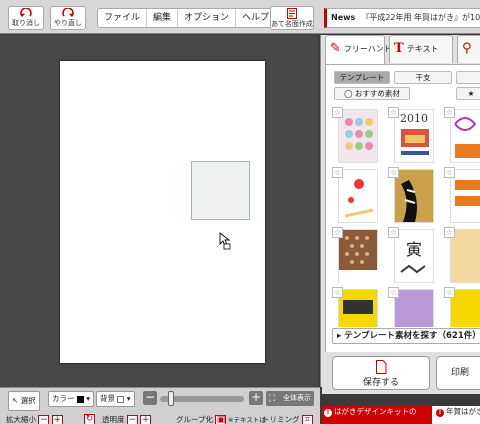 The width and height of the screenshot is (480, 424). I want to click on print-button: 印刷, so click(458, 373).